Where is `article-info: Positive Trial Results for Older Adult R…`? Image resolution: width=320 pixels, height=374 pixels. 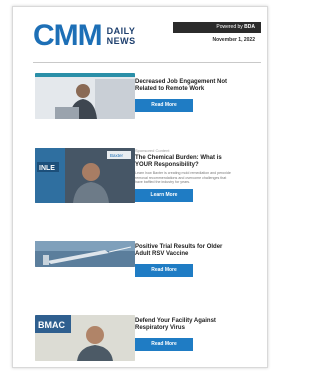 article-info: Positive Trial Results for Older Adult R… is located at coordinates (185, 260).